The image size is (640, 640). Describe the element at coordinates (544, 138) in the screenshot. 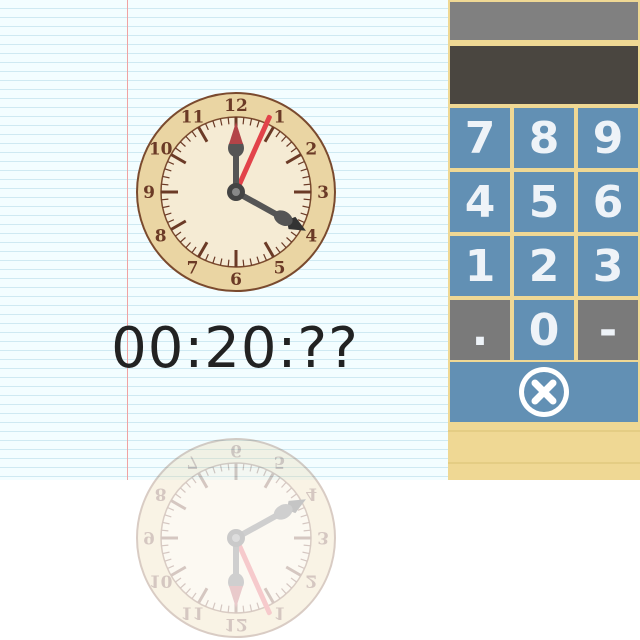

I see `key-8: 8` at that location.